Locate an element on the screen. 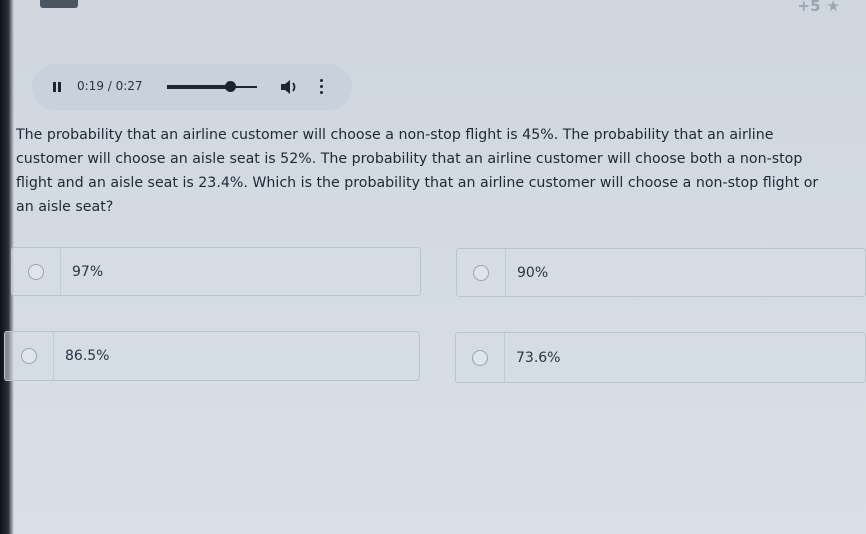  answer-option-b: 90% is located at coordinates (661, 272).